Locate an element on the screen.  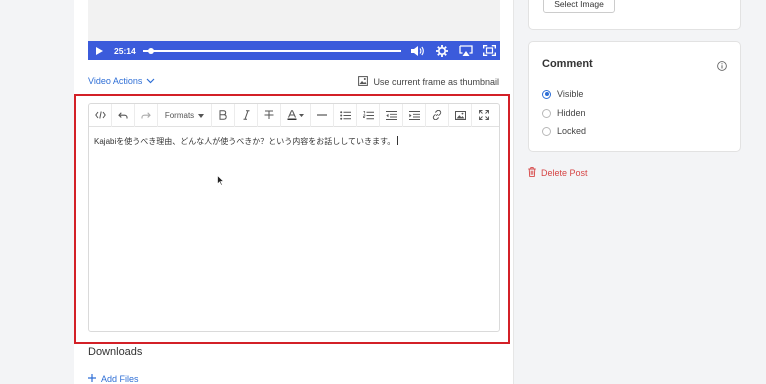
comment-option-hidden: Hidden is located at coordinates (564, 113).